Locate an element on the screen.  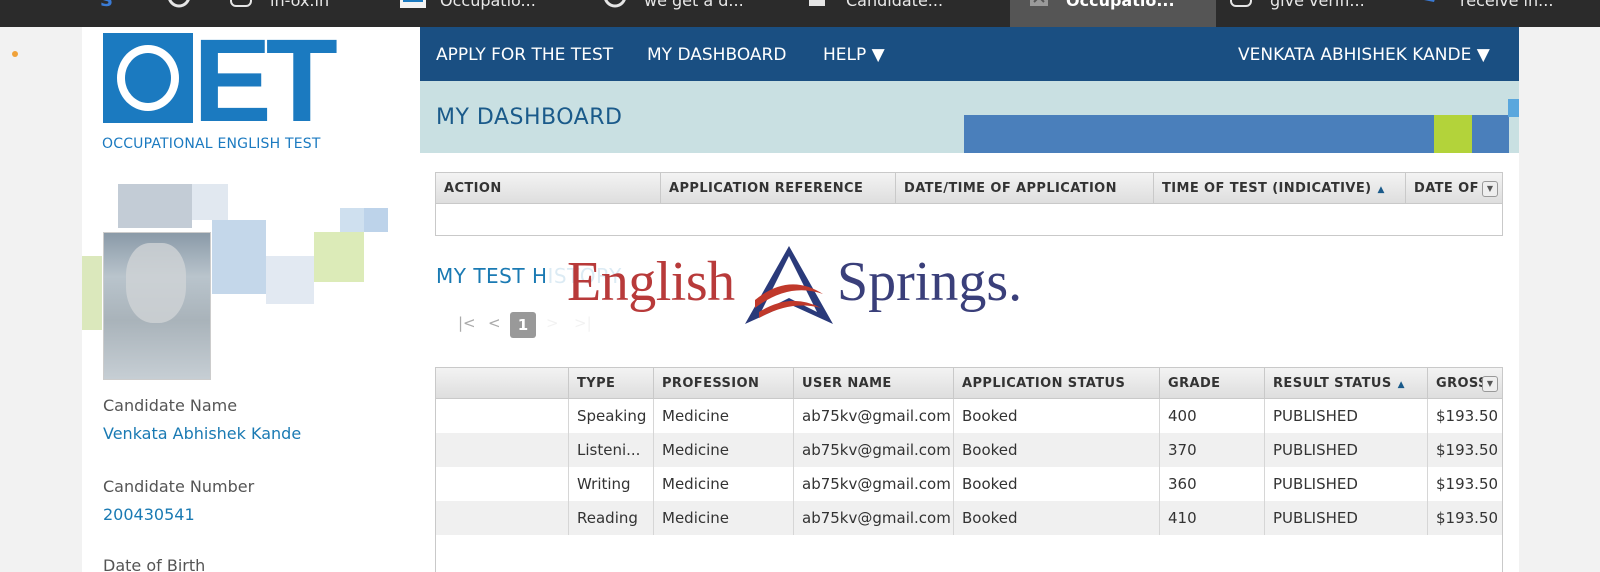
column-header-time-of-test: TIME OF TEST (INDICATIVE) ▲ is located at coordinates (1280, 188).